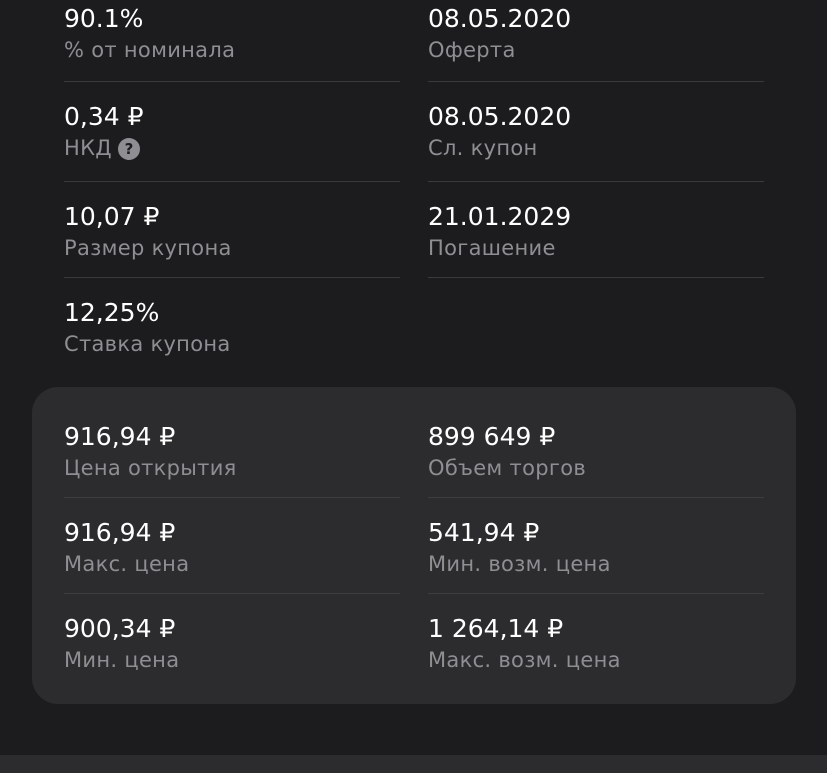 Image resolution: width=827 pixels, height=773 pixels. I want to click on next-coupon-label: Сл. купон, so click(483, 148).